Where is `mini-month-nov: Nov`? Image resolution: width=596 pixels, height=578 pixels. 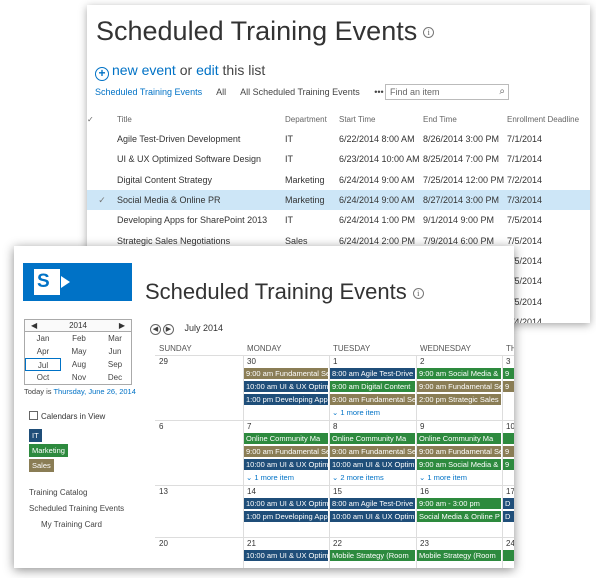 mini-month-nov: Nov is located at coordinates (79, 377).